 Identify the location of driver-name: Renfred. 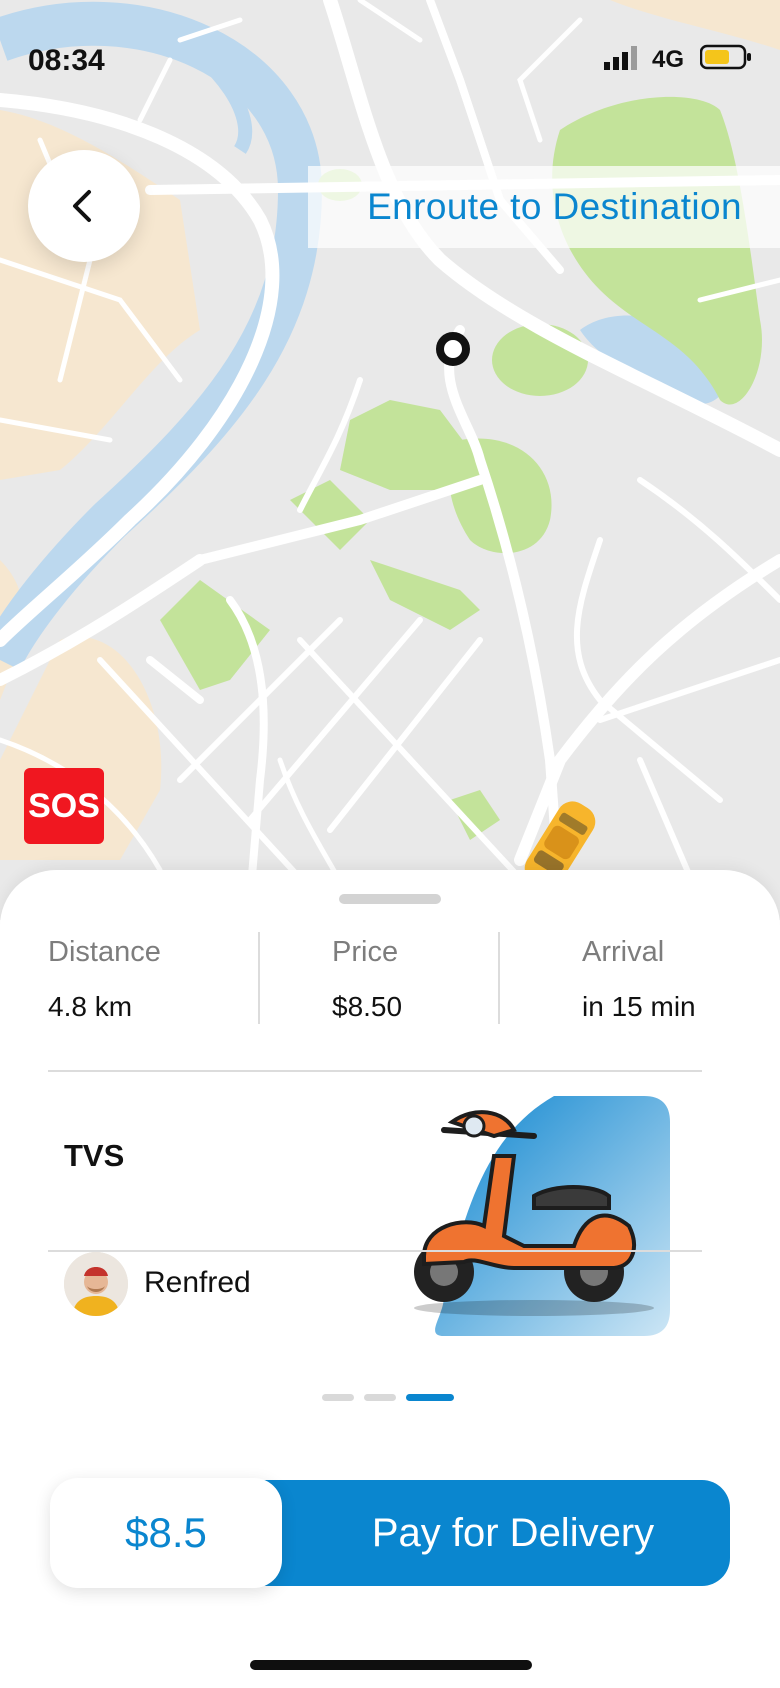
(197, 1282).